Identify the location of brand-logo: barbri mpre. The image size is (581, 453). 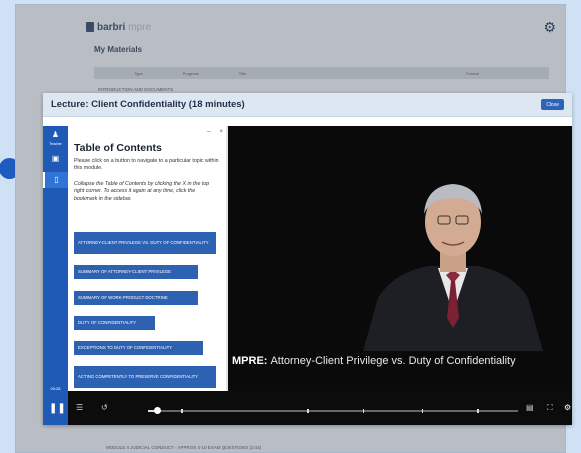
(118, 27).